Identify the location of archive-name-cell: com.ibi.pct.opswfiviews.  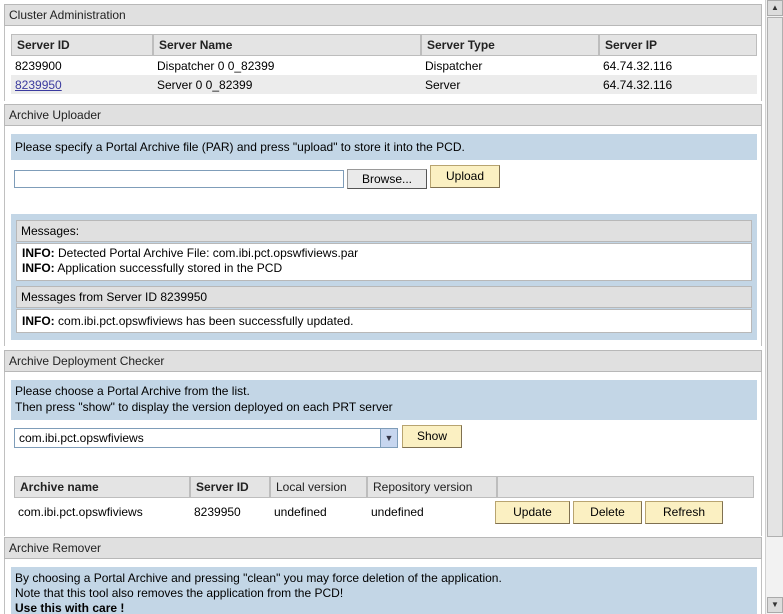
(80, 512).